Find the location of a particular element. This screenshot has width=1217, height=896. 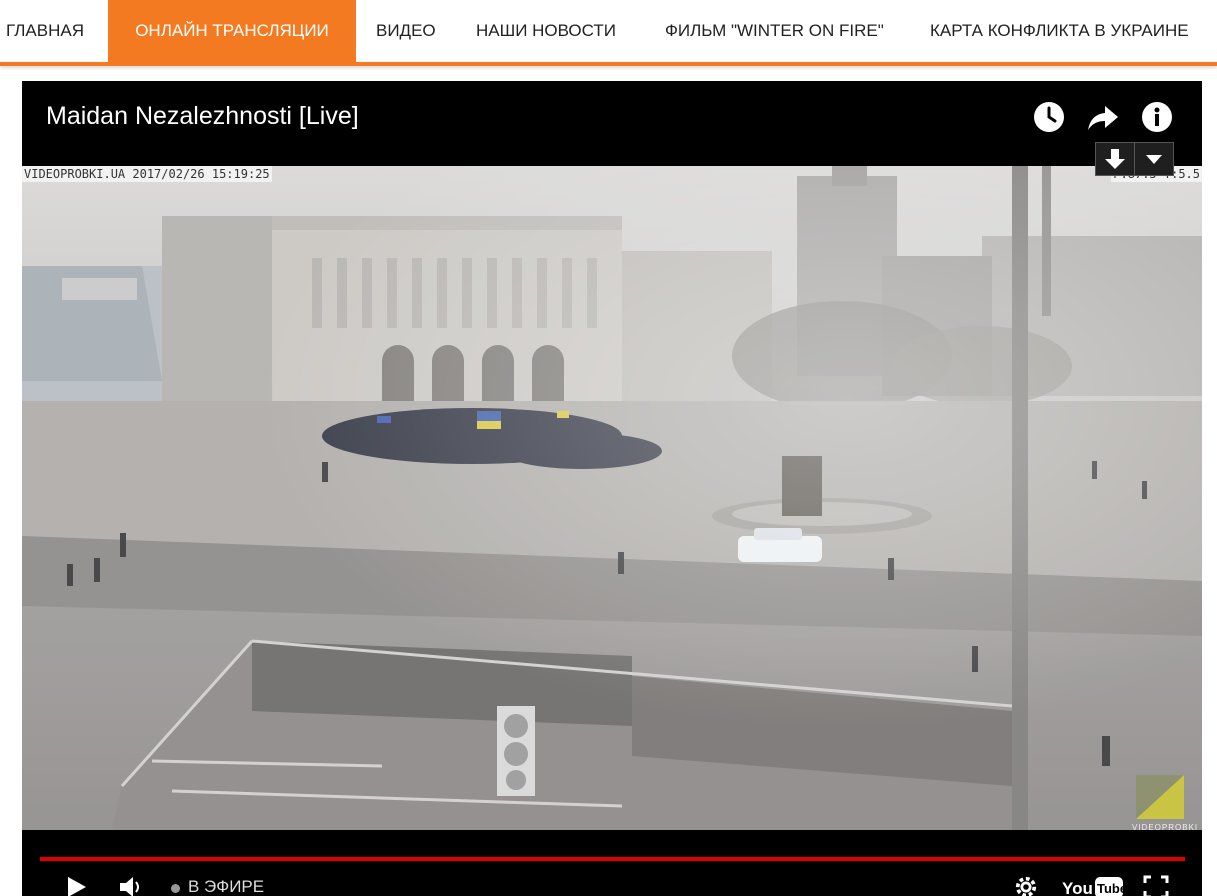

dropdown-arrow-icon is located at coordinates (1154, 159).